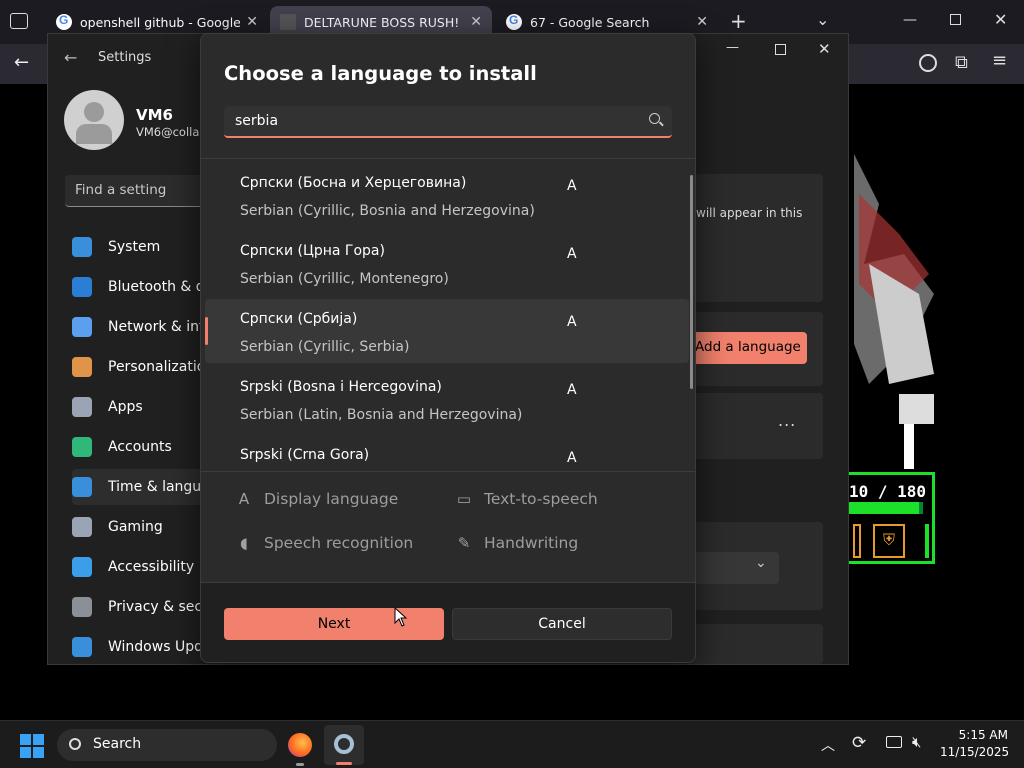 This screenshot has height=768, width=1024. I want to click on user-name: VM6, so click(154, 115).